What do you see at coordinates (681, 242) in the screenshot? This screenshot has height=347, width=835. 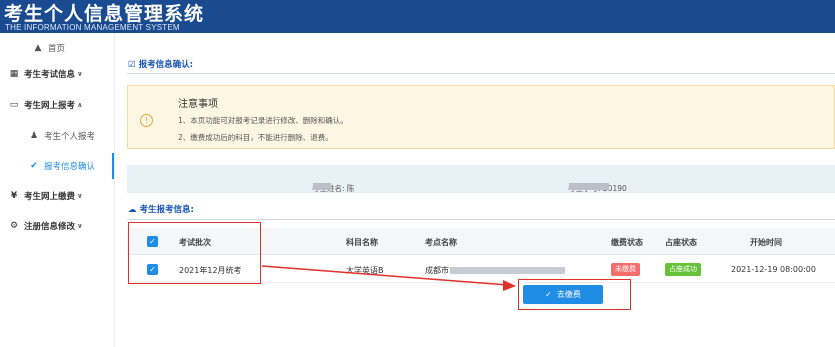 I see `col-seat-status: 占座状态` at bounding box center [681, 242].